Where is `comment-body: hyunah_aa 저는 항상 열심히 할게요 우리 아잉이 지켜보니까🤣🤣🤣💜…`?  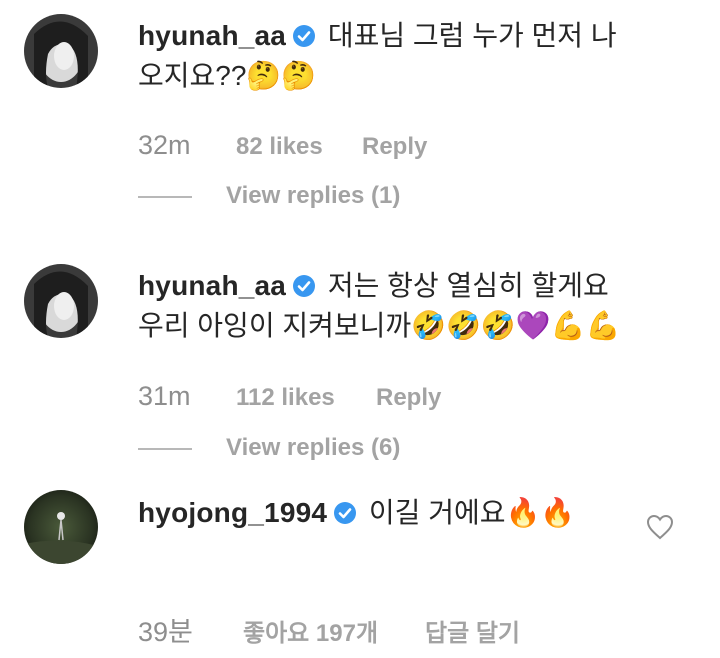 comment-body: hyunah_aa 저는 항상 열심히 할게요 우리 아잉이 지켜보니까🤣🤣🤣💜… is located at coordinates (388, 306).